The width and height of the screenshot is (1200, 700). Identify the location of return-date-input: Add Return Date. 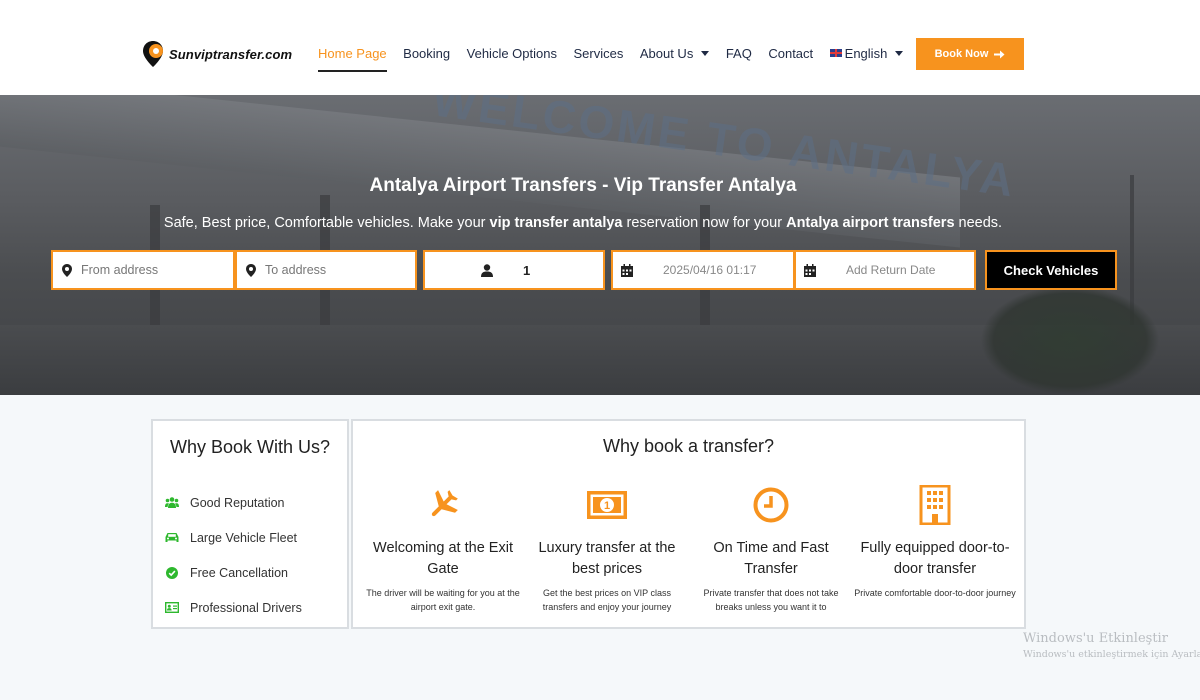
(885, 270).